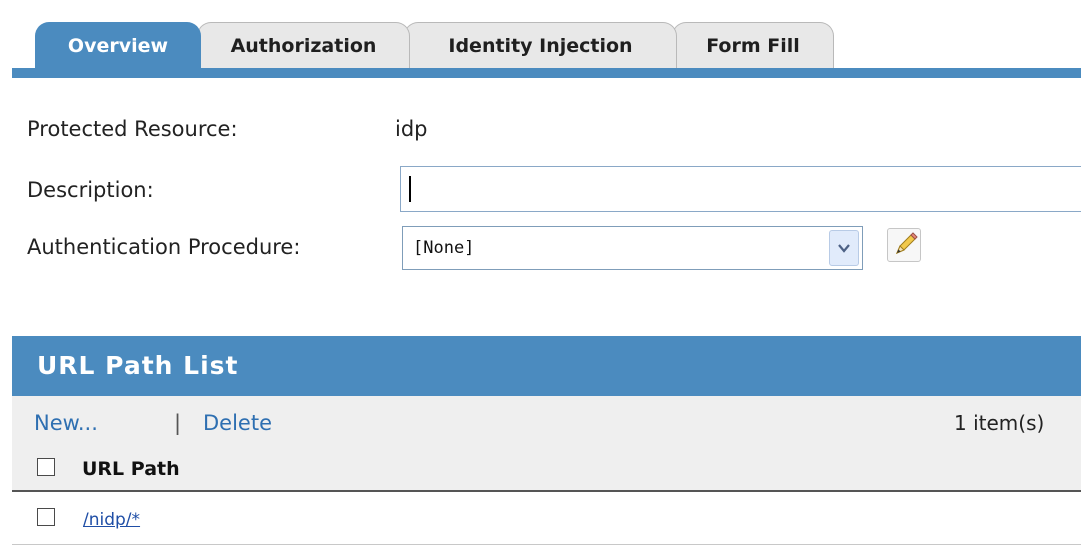  What do you see at coordinates (999, 423) in the screenshot?
I see `item-count: 1 item(s)` at bounding box center [999, 423].